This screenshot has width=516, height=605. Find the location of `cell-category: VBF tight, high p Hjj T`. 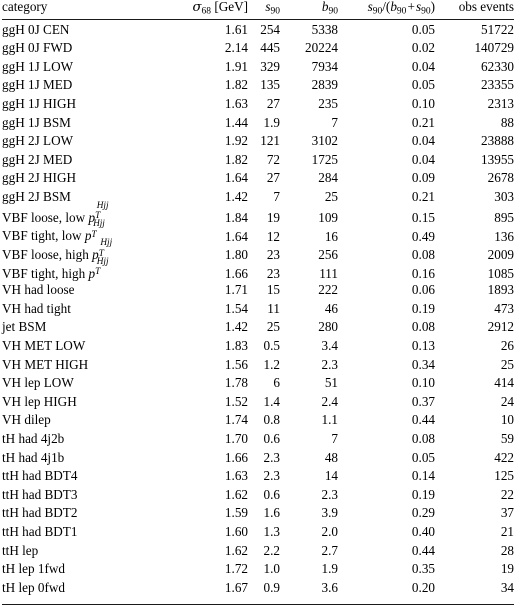

cell-category: VBF tight, high p Hjj T is located at coordinates (85, 270).